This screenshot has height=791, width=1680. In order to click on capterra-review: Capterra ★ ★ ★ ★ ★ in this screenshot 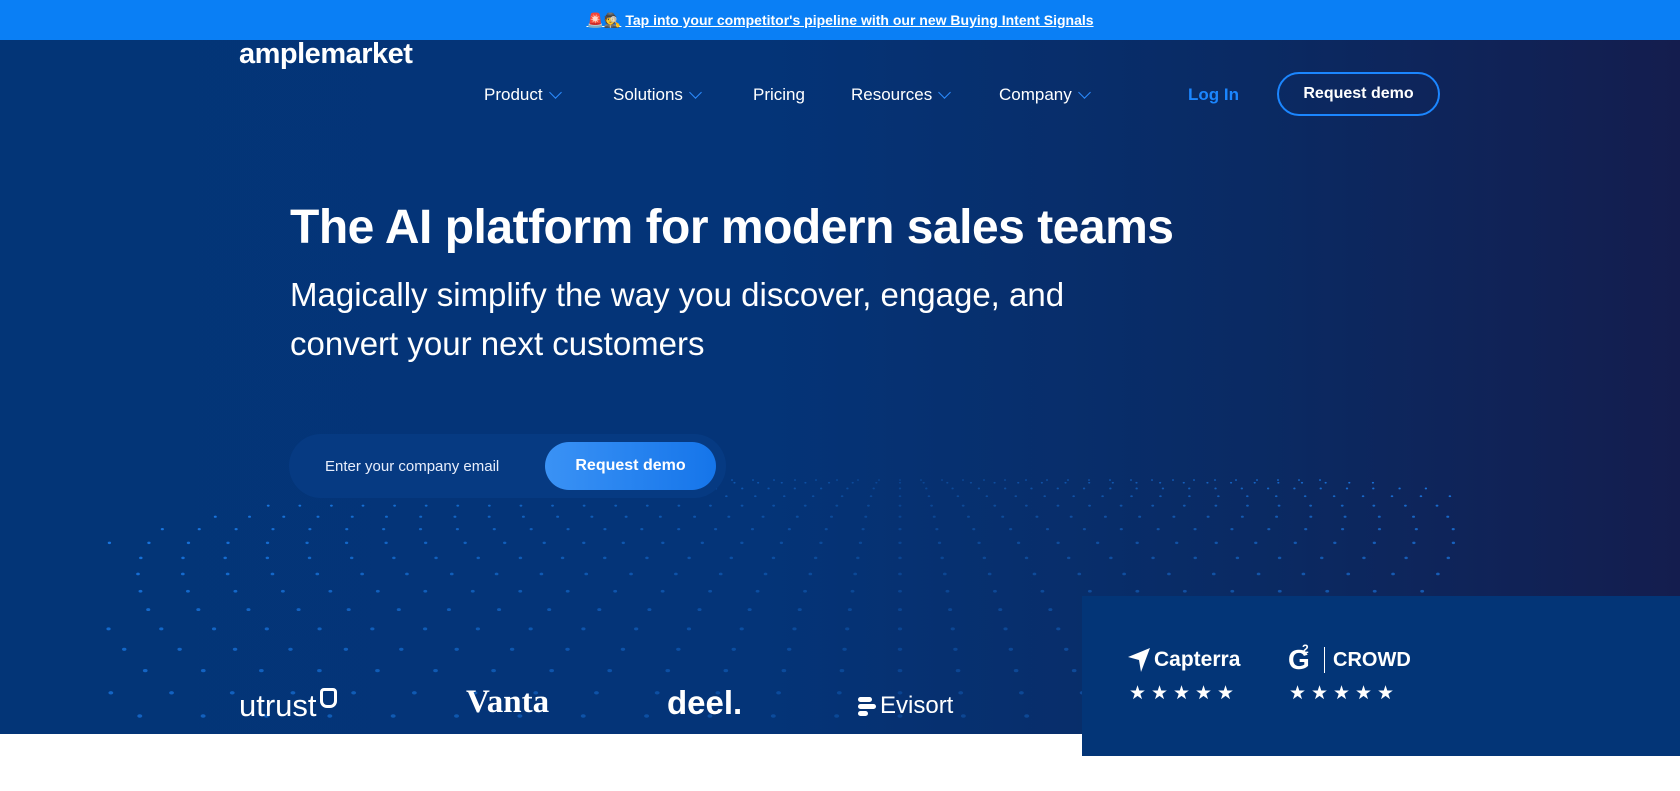, I will do `click(1184, 675)`.